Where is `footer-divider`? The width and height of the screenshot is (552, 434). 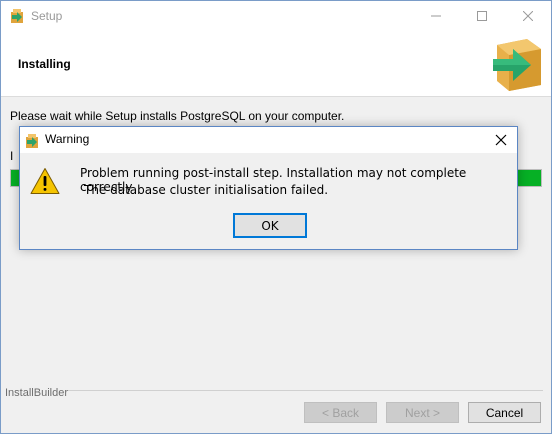 footer-divider is located at coordinates (305, 390).